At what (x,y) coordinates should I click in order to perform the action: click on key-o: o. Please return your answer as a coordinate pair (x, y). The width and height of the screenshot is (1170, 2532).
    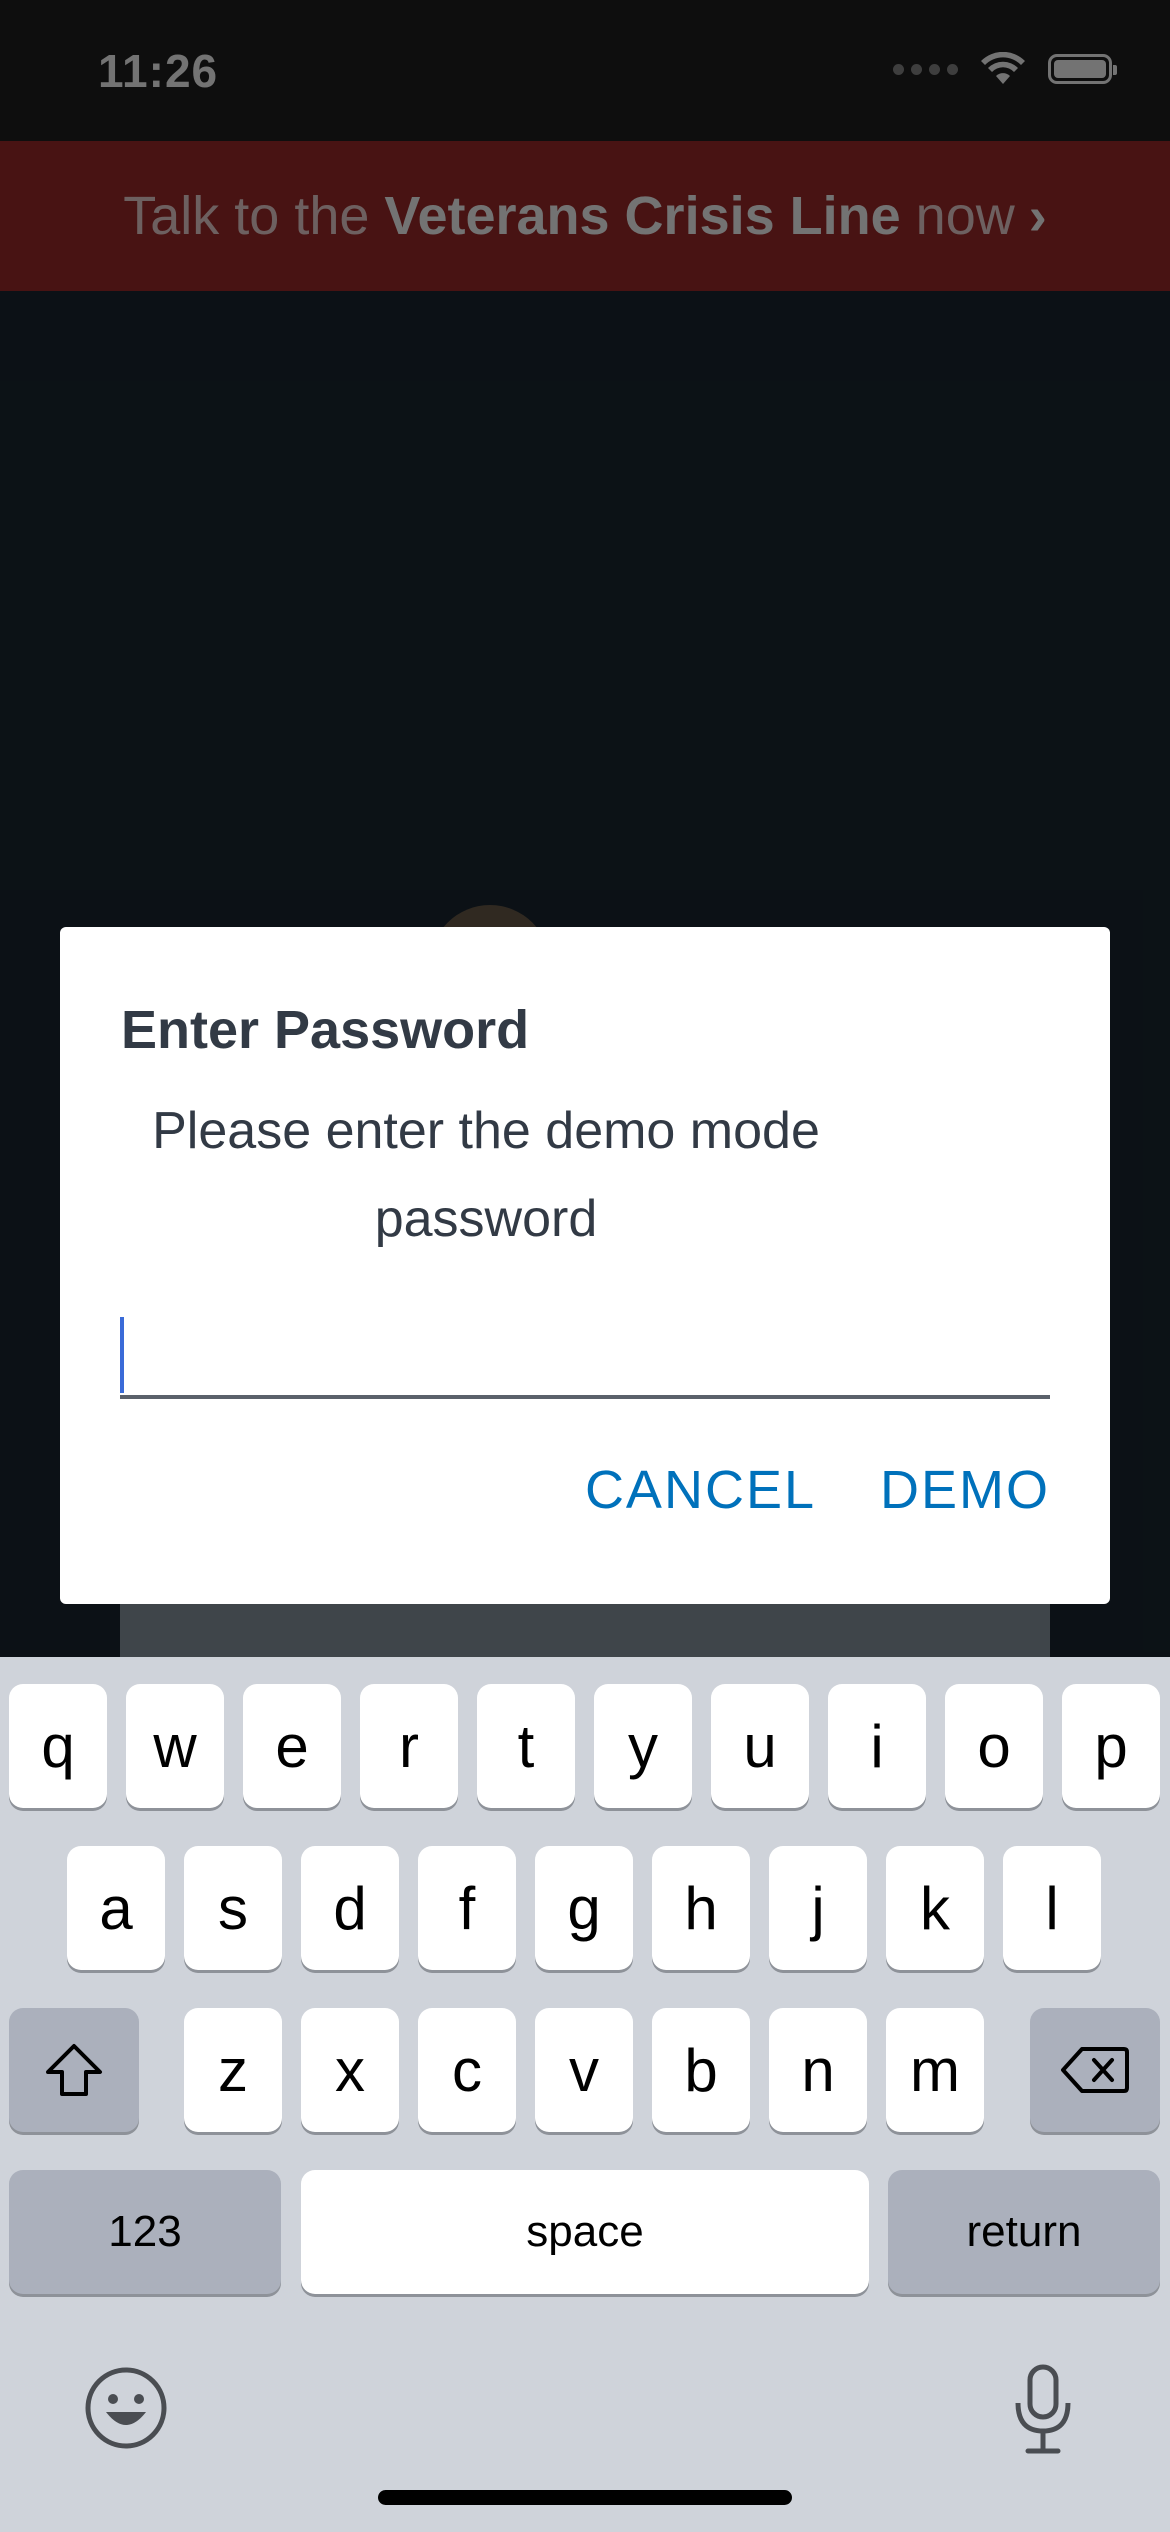
    Looking at the image, I should click on (994, 1746).